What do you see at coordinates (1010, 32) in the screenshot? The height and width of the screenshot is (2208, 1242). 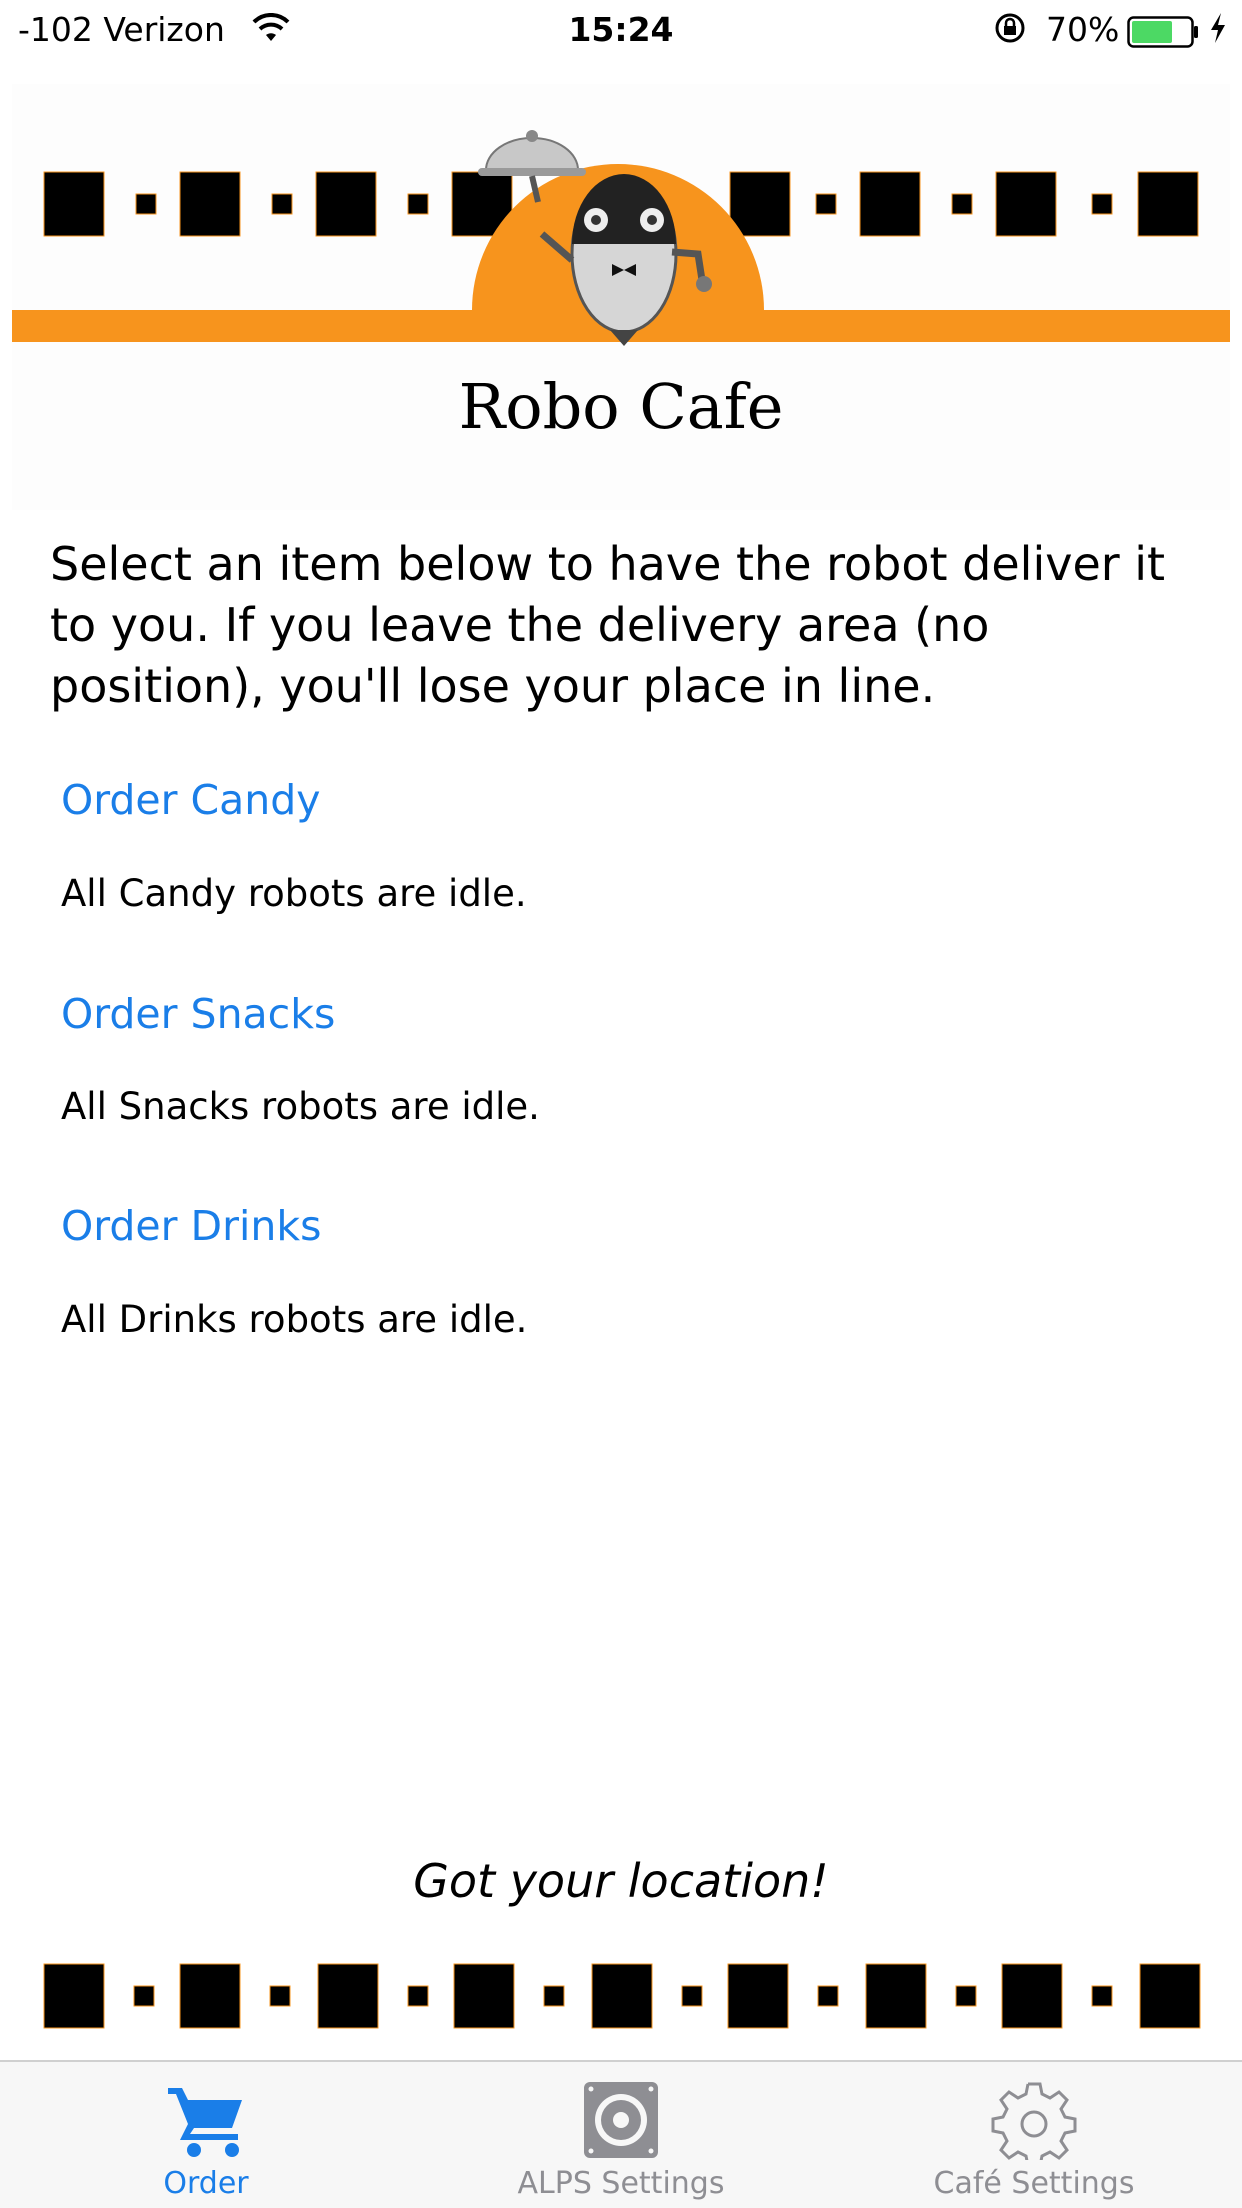 I see `orientation-lock-icon` at bounding box center [1010, 32].